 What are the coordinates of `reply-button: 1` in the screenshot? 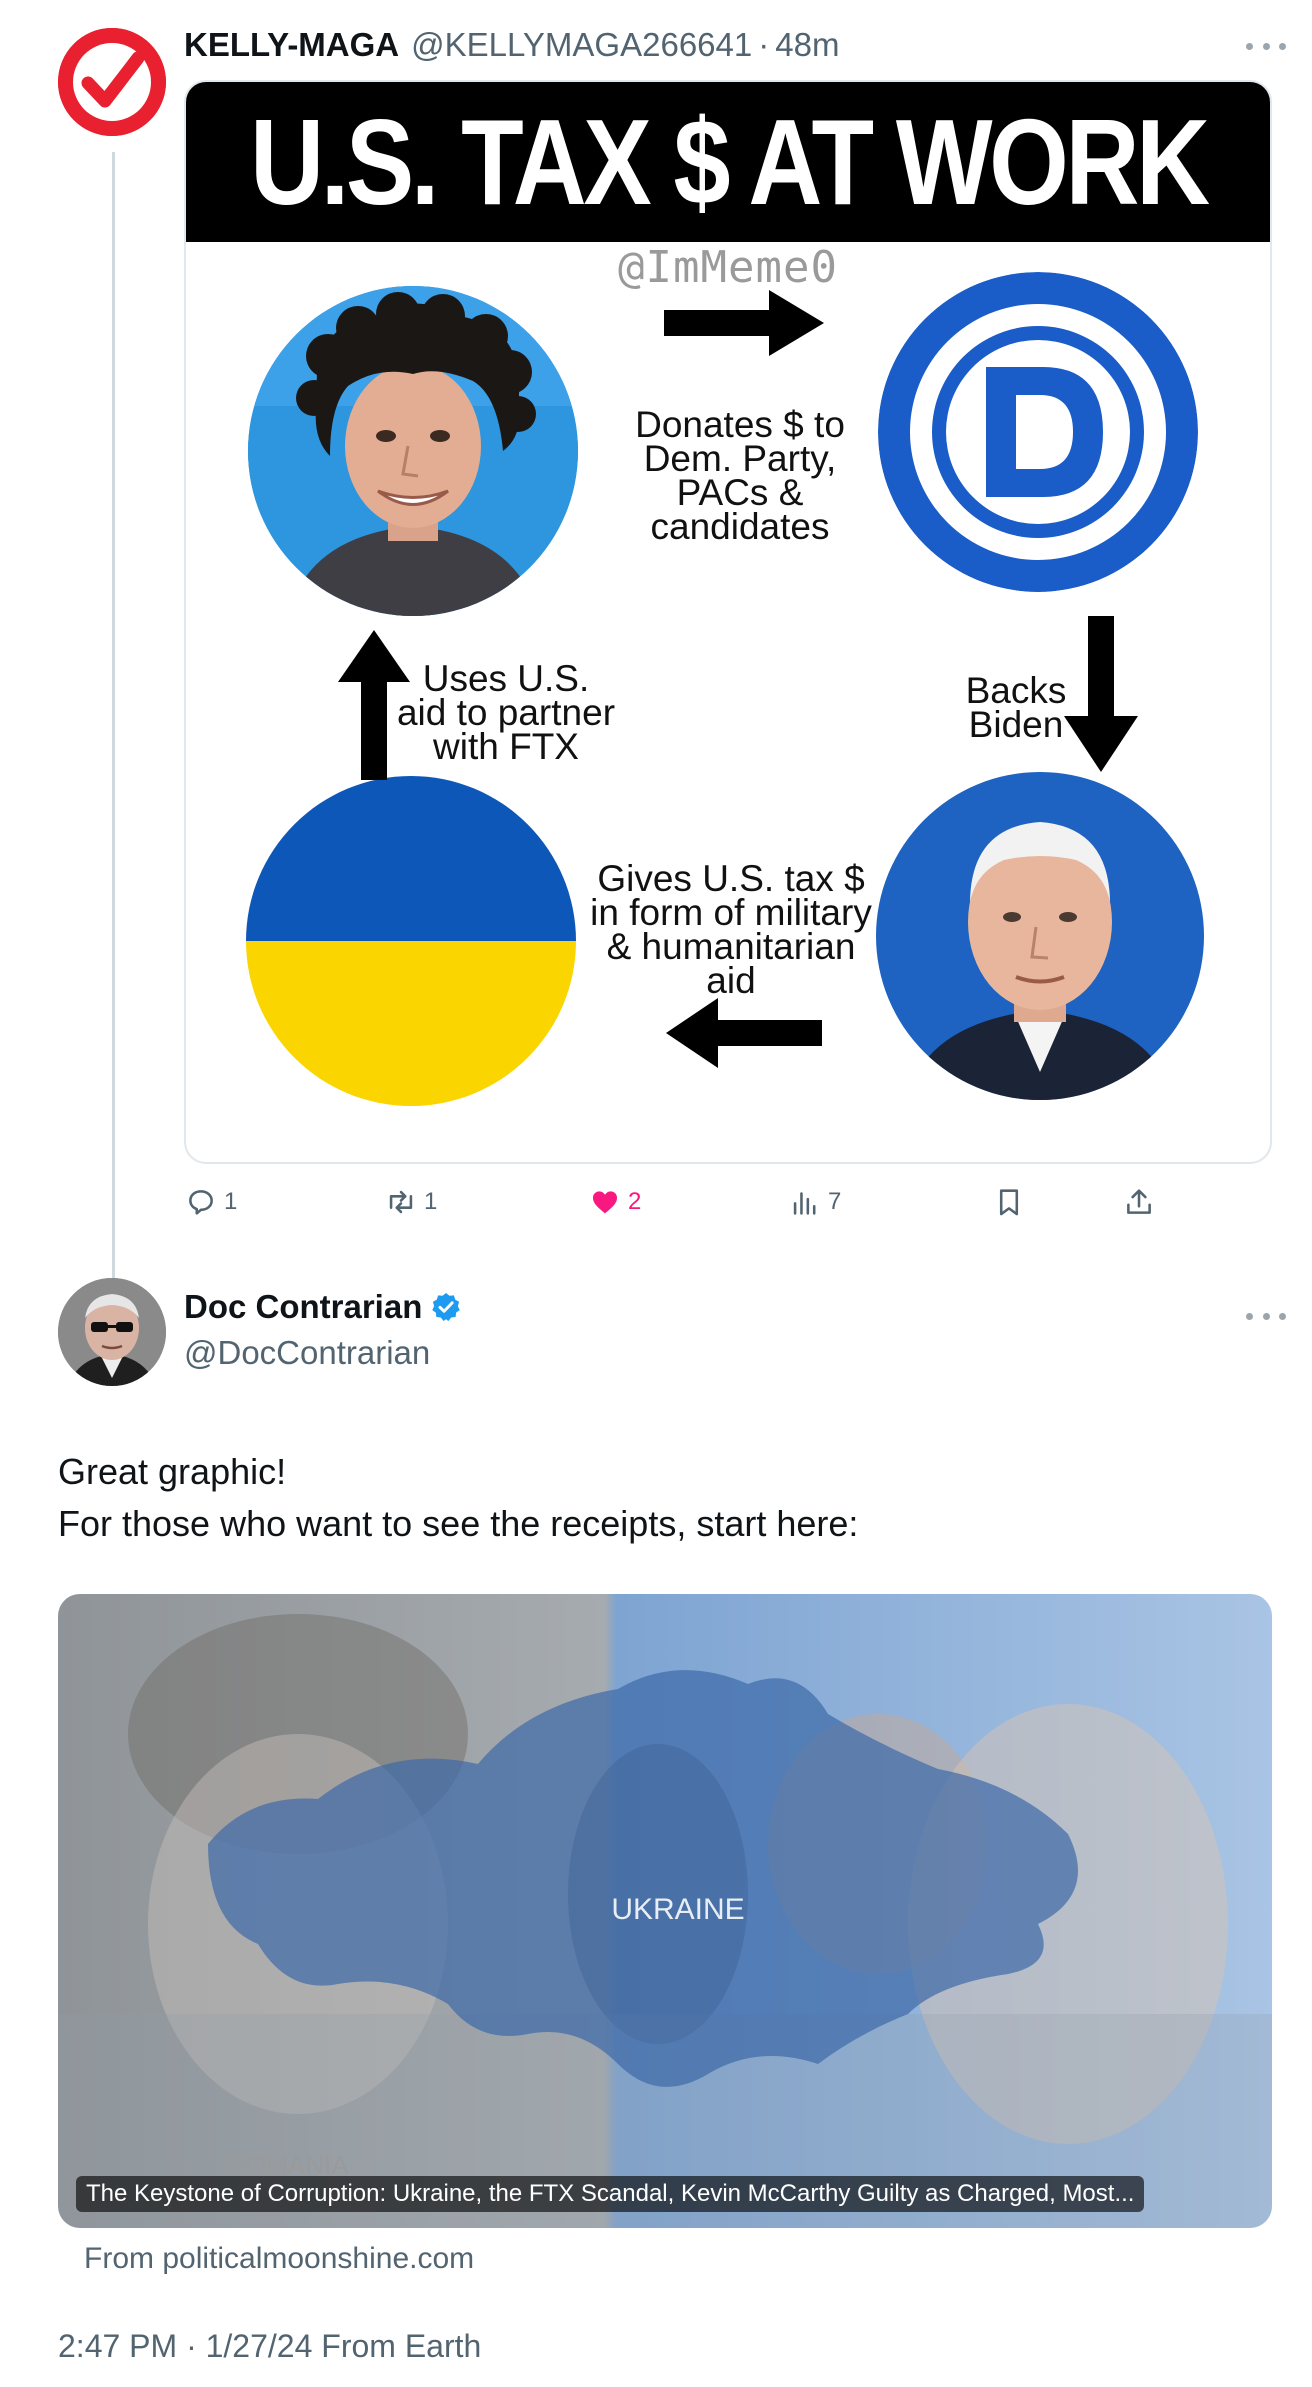 It's located at (210, 1202).